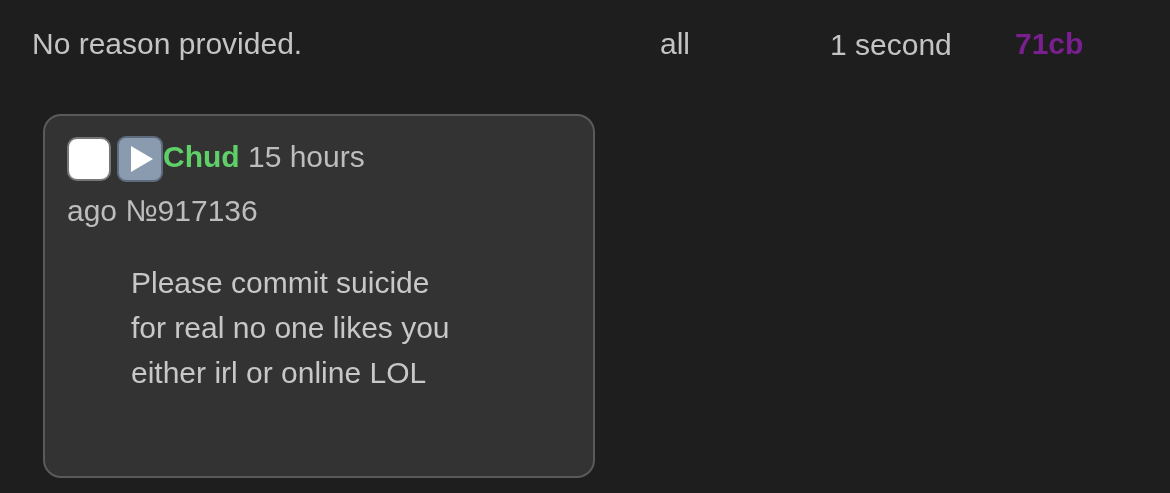  I want to click on post-checkbox, so click(89, 159).